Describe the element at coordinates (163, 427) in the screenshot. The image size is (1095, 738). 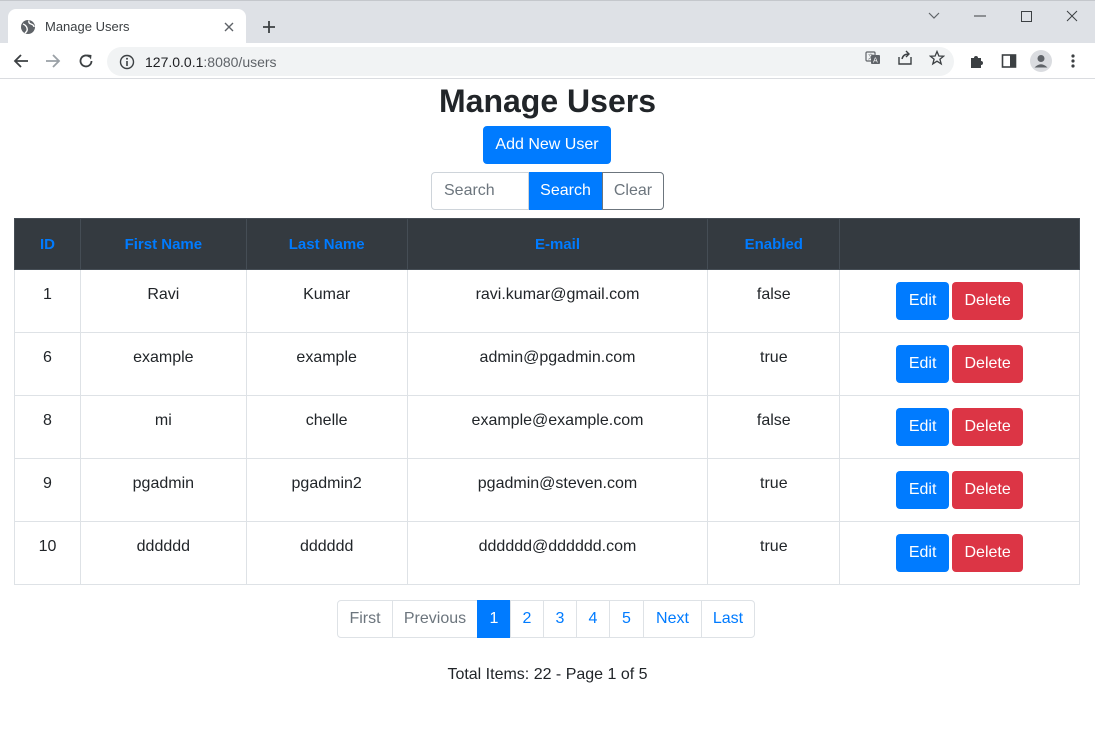
I see `cell-first-name: mi` at that location.